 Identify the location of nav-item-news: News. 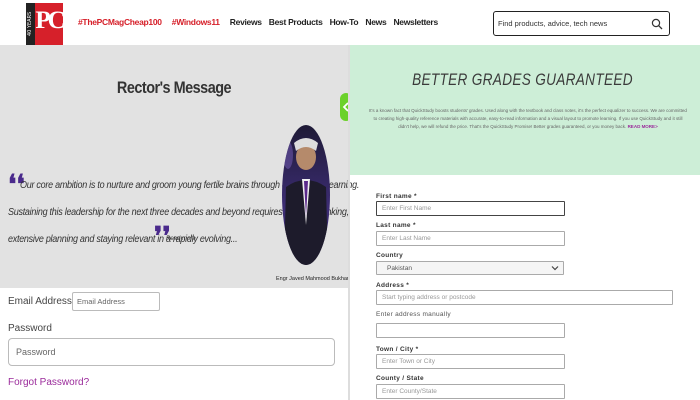
(375, 22).